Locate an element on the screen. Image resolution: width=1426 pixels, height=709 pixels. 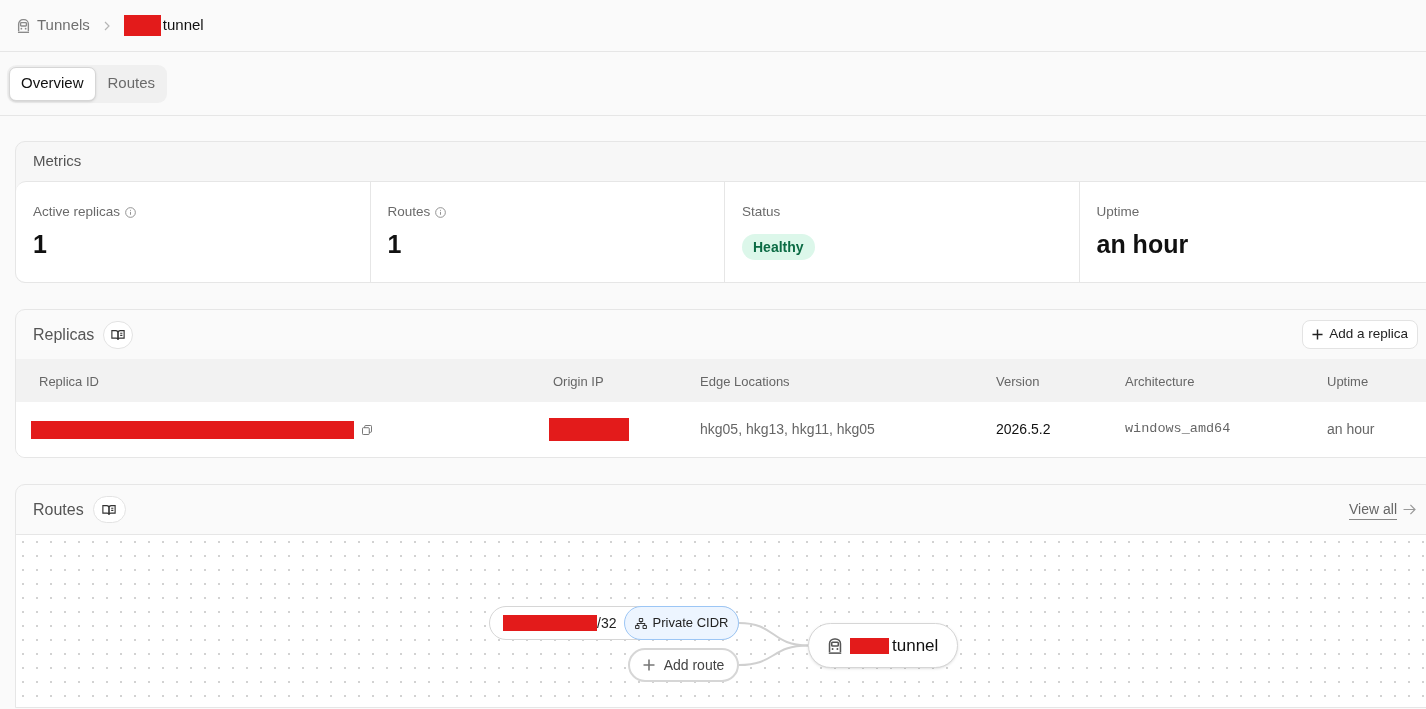
table-cell-text: windows_amd64 is located at coordinates (1178, 429).